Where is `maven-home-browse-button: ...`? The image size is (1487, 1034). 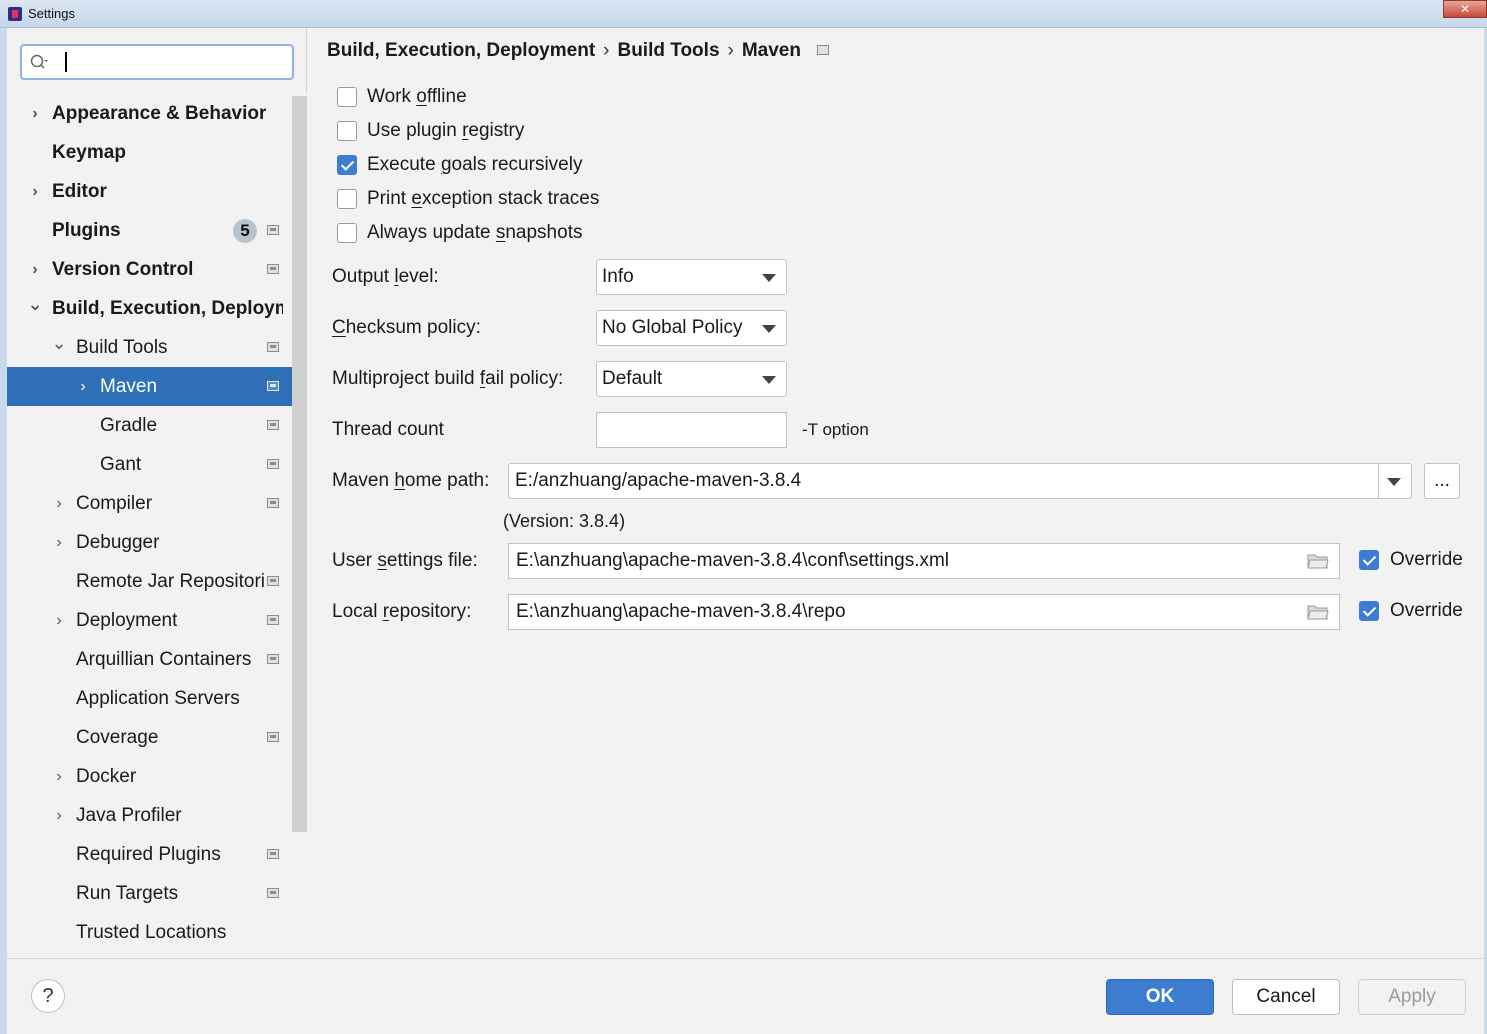 maven-home-browse-button: ... is located at coordinates (1442, 481).